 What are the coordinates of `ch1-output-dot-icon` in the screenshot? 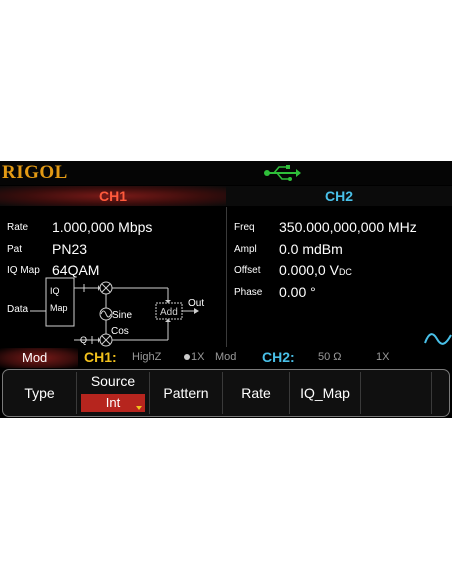 It's located at (187, 357).